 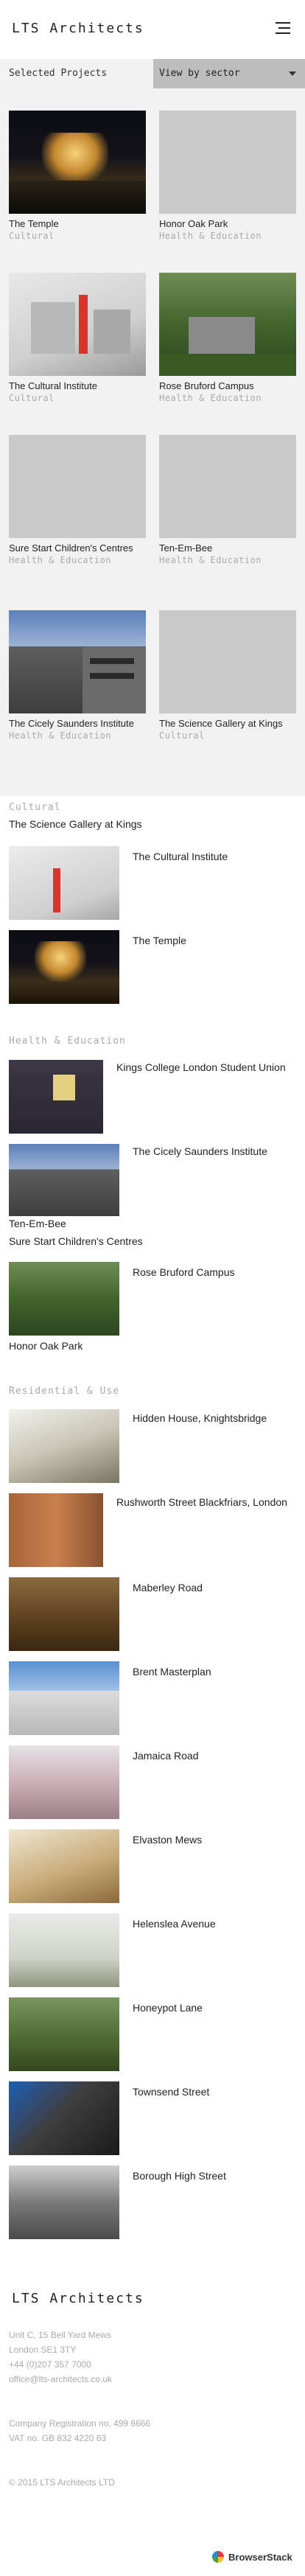 I want to click on footer-logo: LTS Architects, so click(x=78, y=2298).